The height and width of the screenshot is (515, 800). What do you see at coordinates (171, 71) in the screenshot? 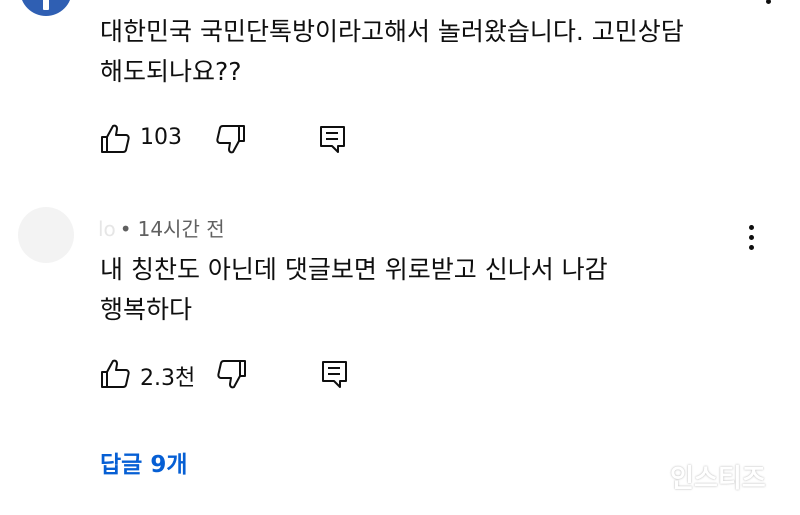
I see `comment-text-line: 해도되나요??` at bounding box center [171, 71].